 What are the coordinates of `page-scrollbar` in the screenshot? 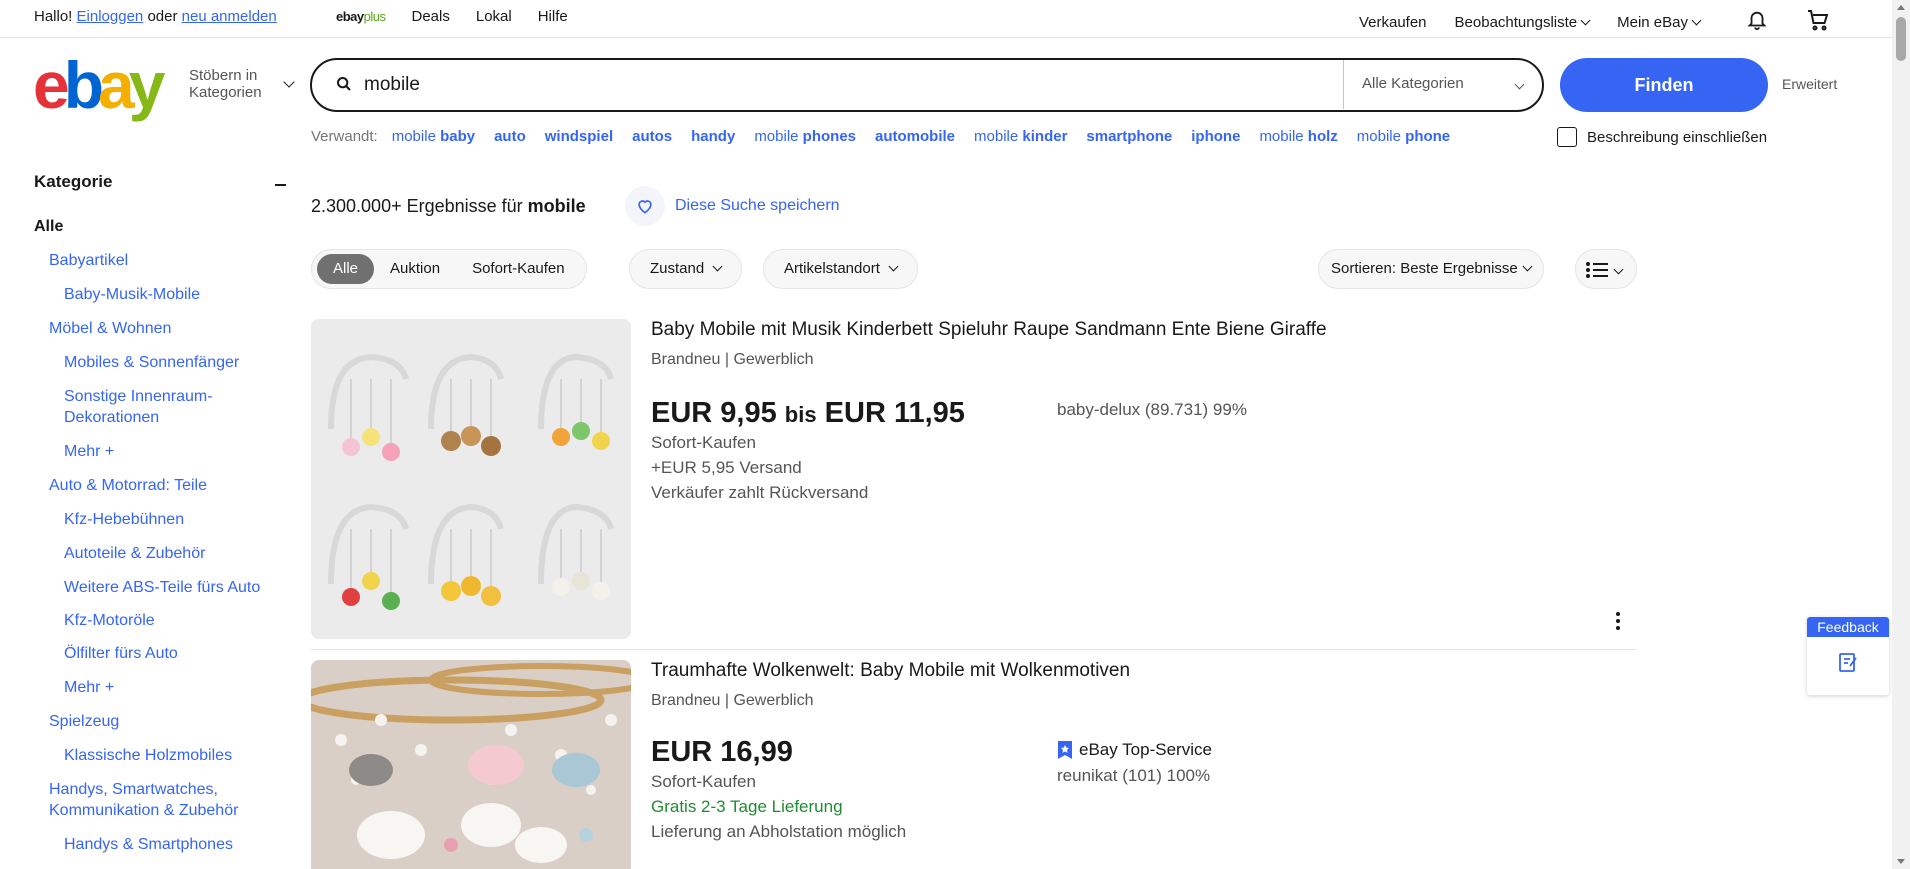 It's located at (1901, 434).